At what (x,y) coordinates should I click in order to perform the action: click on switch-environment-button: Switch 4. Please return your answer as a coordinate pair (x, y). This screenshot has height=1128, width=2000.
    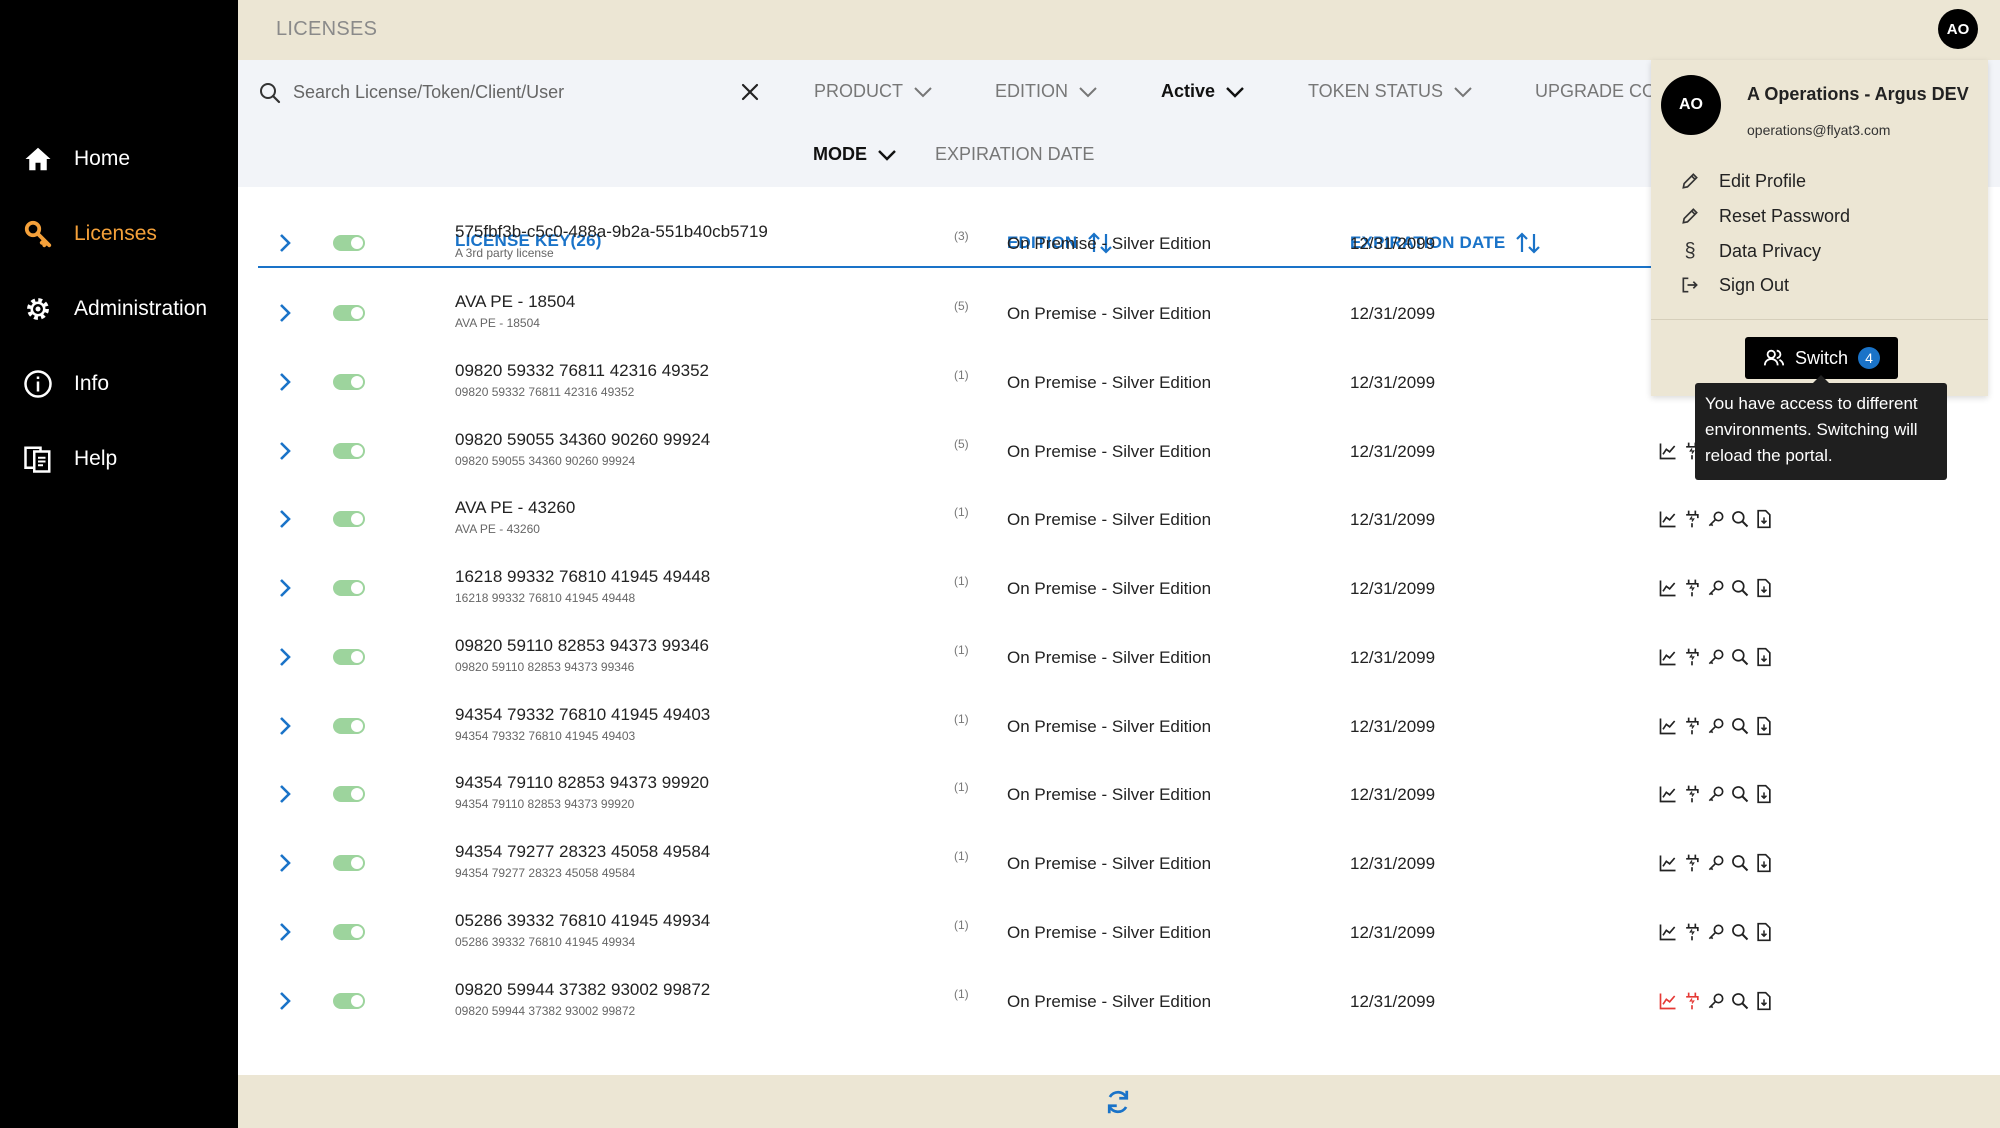
    Looking at the image, I should click on (1821, 358).